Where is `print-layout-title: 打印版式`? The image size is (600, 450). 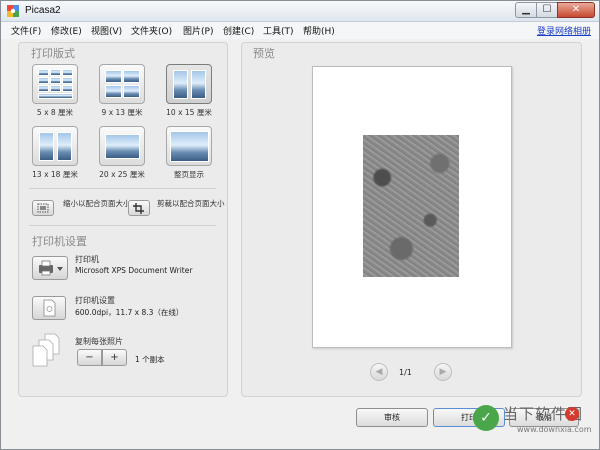
print-layout-title: 打印版式 is located at coordinates (53, 53).